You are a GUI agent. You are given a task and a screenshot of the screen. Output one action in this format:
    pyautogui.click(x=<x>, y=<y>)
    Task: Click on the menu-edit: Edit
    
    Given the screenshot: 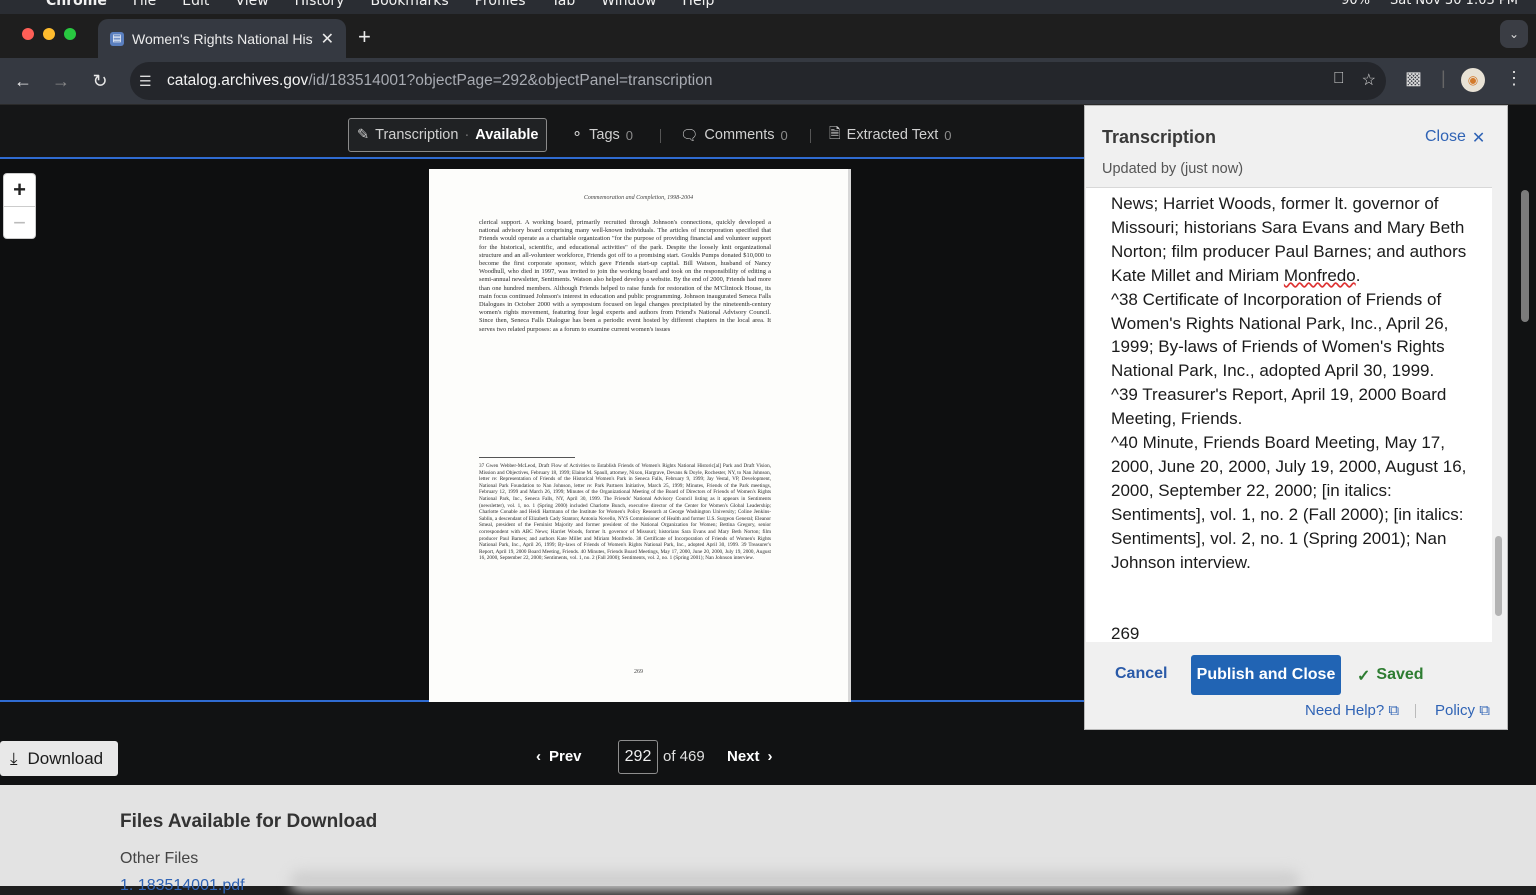 What is the action you would take?
    pyautogui.click(x=195, y=4)
    